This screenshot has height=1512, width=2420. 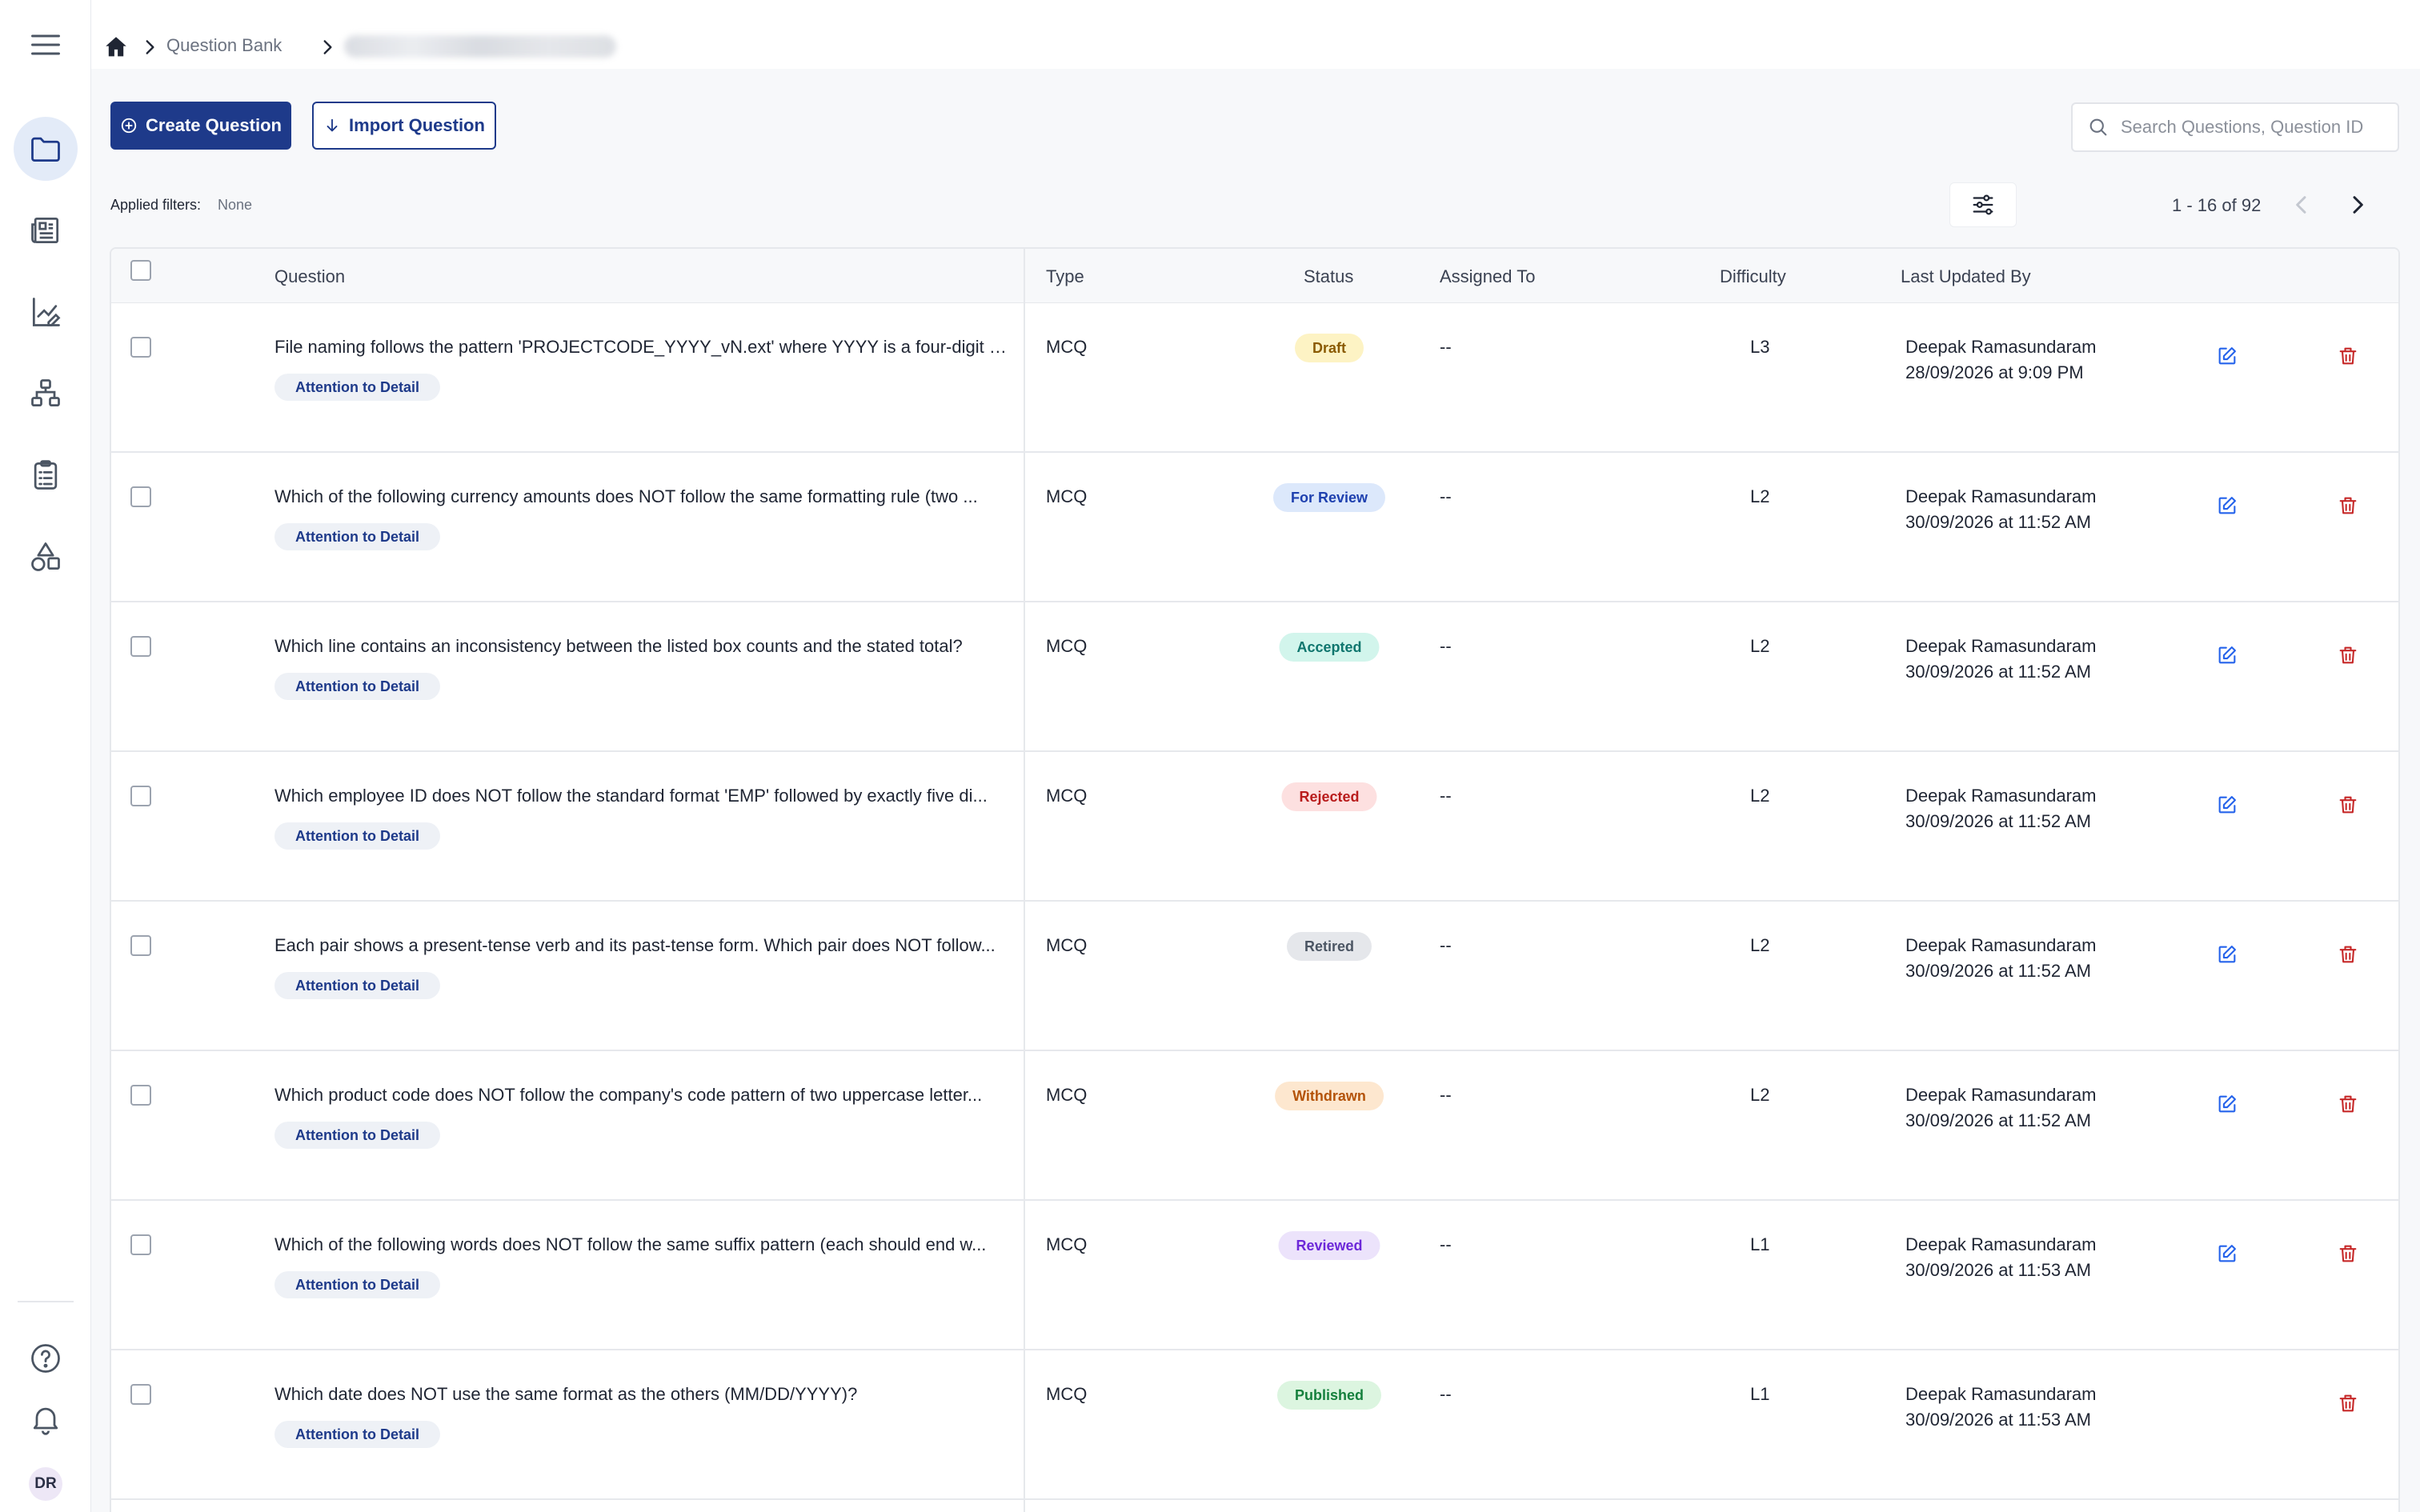 I want to click on status-badge: Draft, so click(x=1329, y=348).